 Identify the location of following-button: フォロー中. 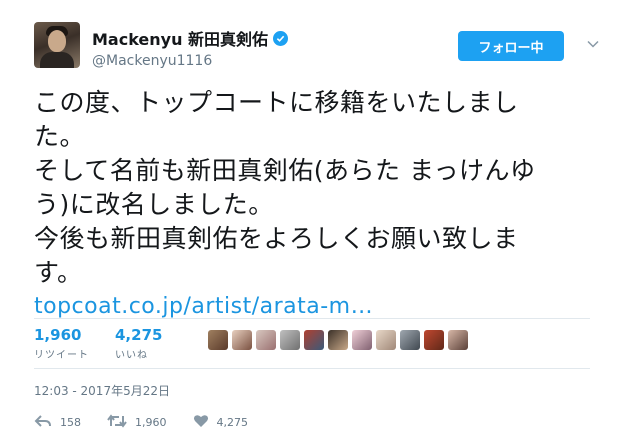
(511, 46).